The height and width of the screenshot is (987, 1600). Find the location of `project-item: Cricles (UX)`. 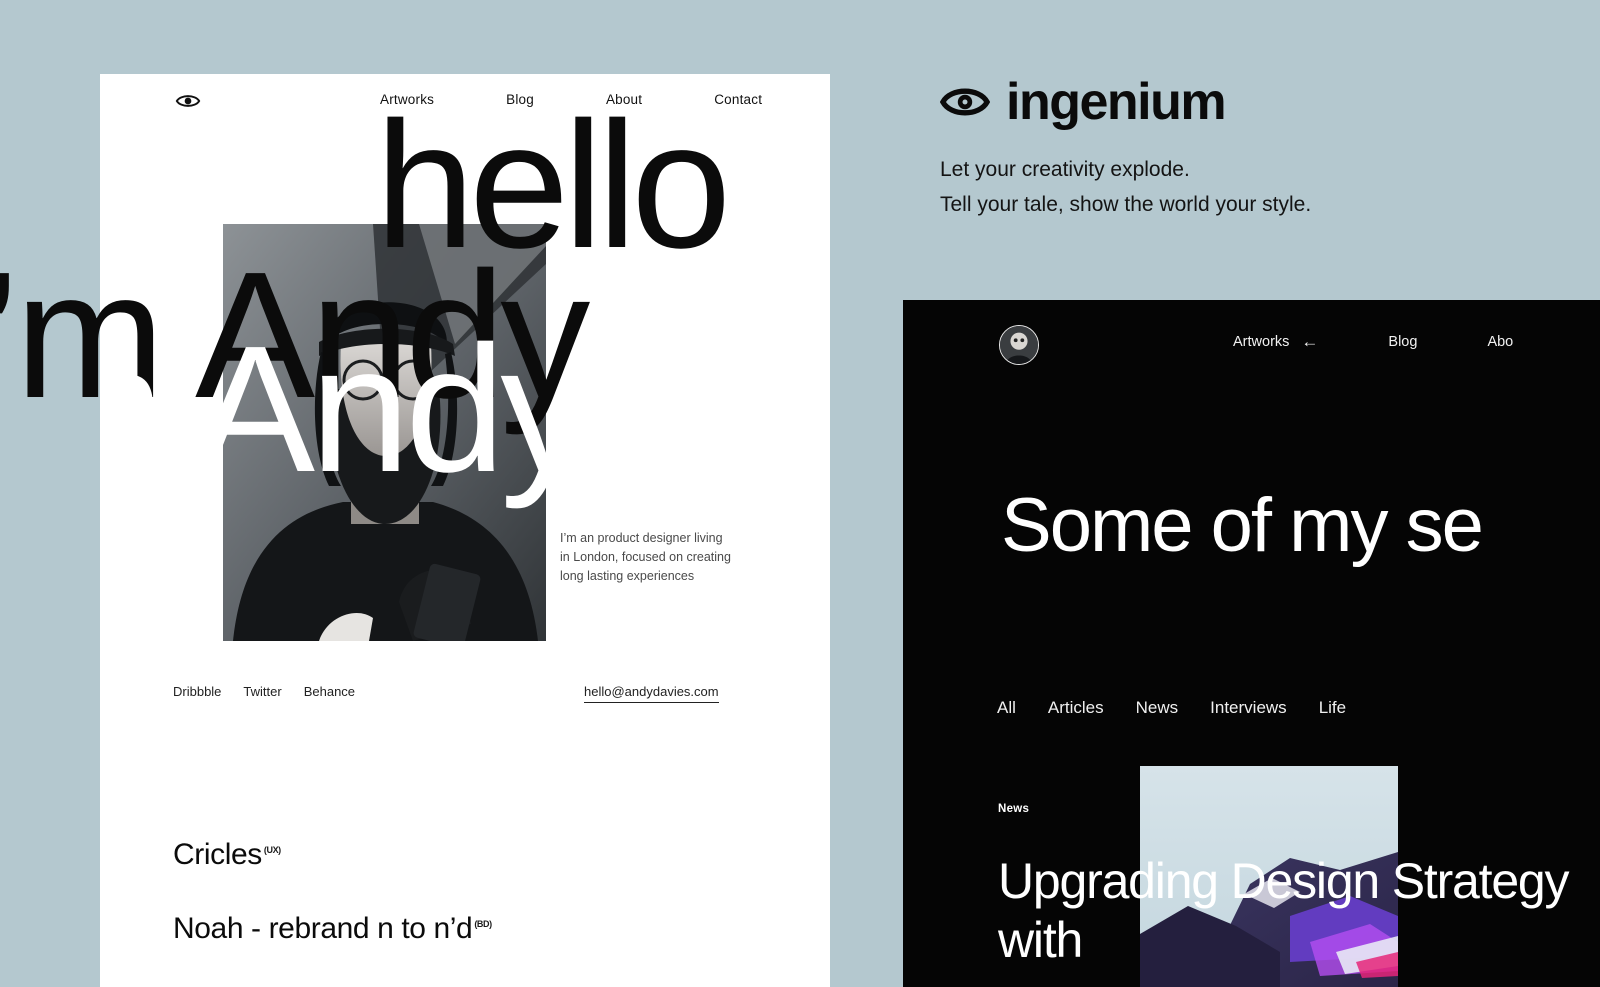

project-item: Cricles (UX) is located at coordinates (227, 855).